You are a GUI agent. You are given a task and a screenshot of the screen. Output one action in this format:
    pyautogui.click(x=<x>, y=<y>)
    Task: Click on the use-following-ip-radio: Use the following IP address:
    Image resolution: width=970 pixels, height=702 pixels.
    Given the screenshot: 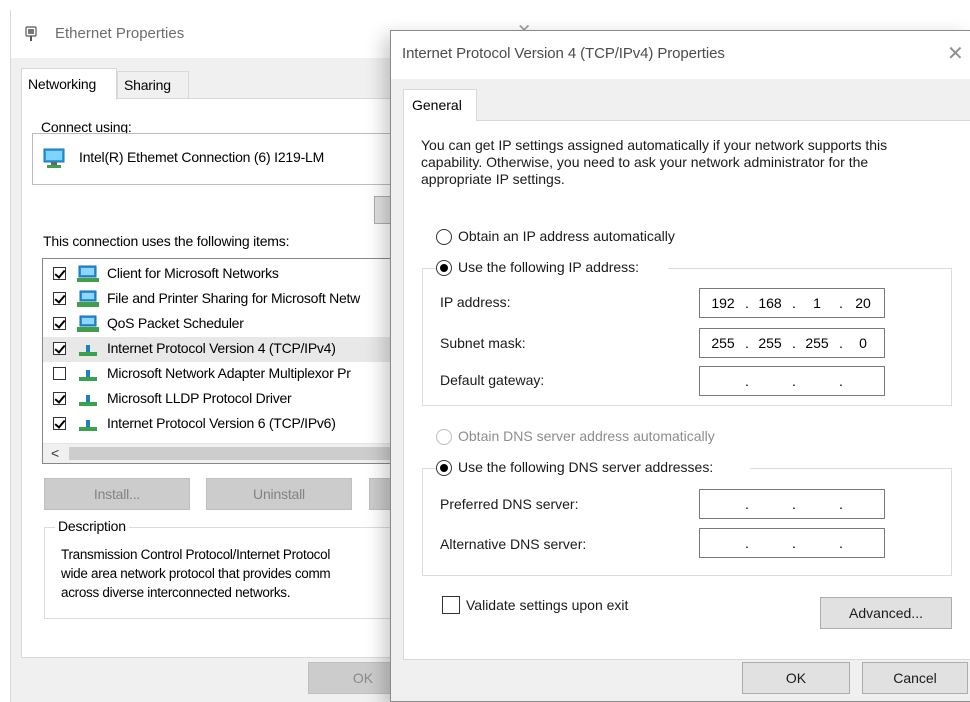 What is the action you would take?
    pyautogui.click(x=552, y=269)
    